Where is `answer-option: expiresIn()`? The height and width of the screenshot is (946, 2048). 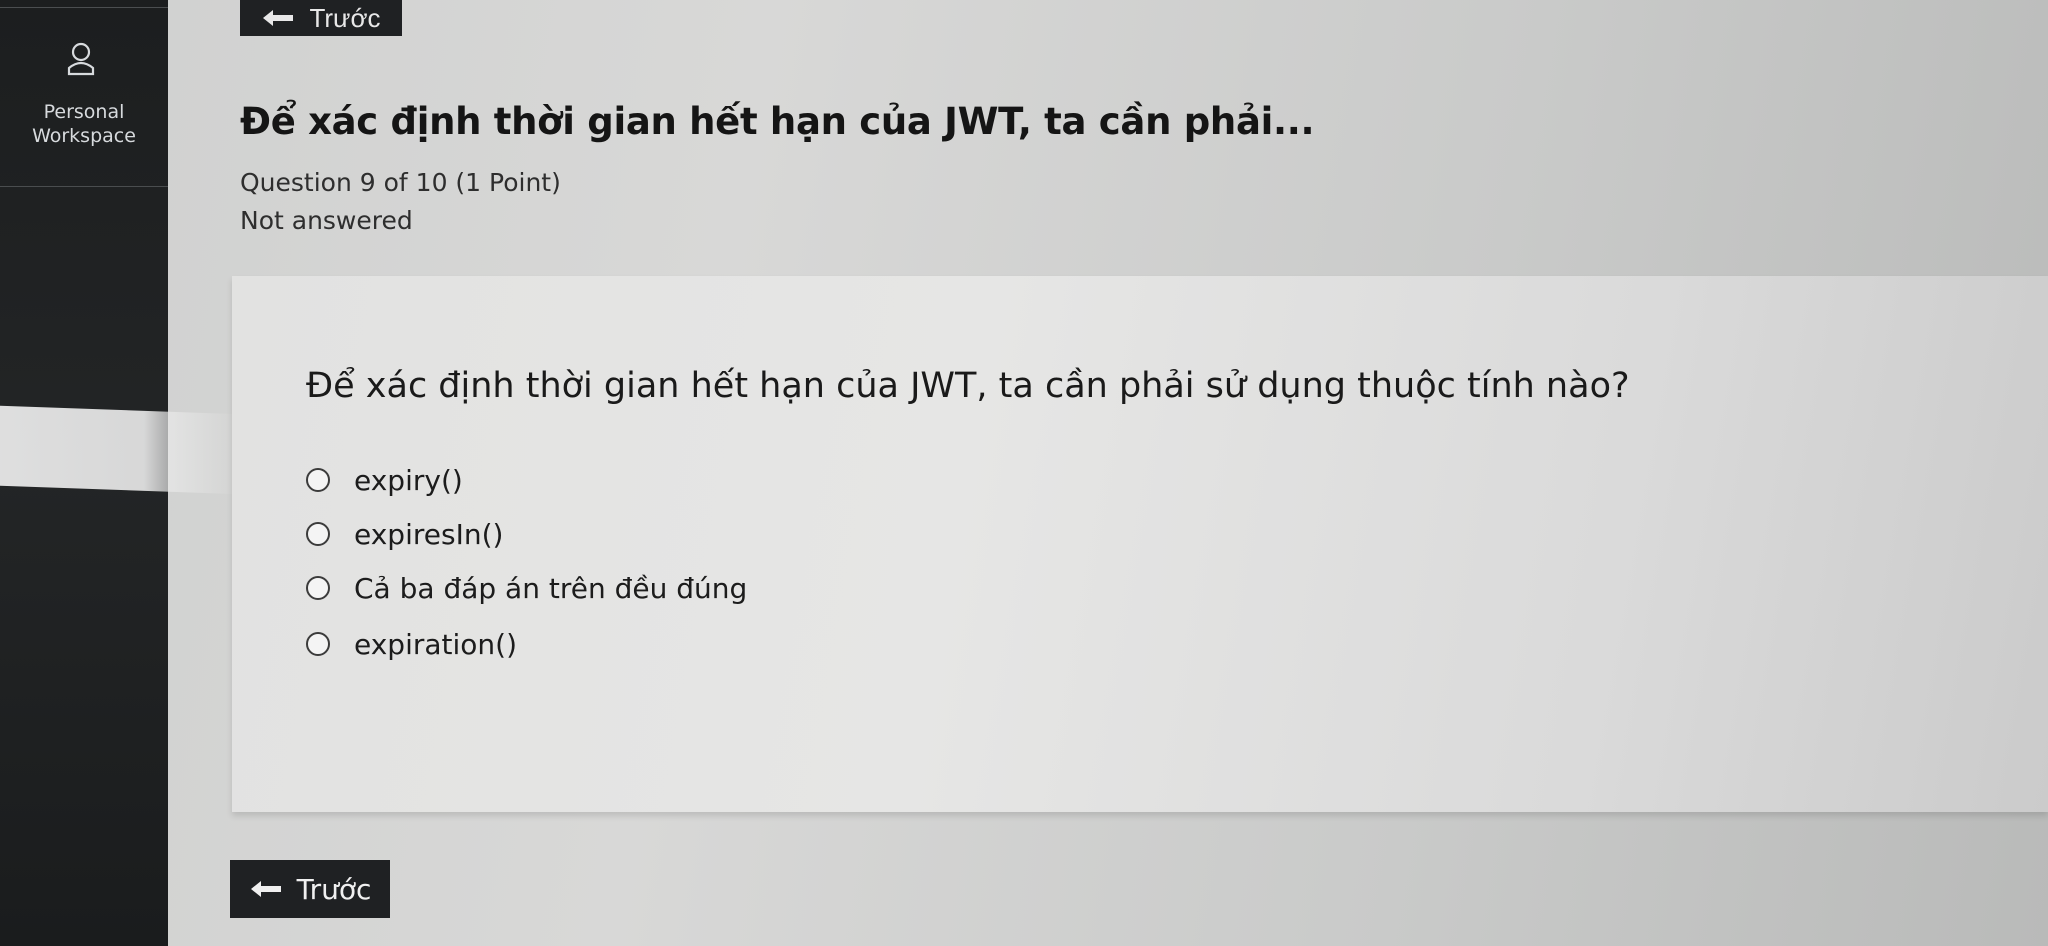 answer-option: expiresIn() is located at coordinates (404, 534).